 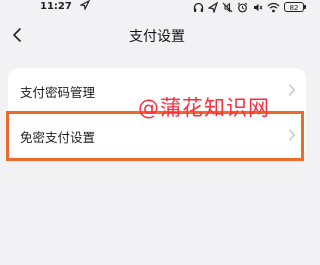 What do you see at coordinates (242, 7) in the screenshot?
I see `alarm-icon` at bounding box center [242, 7].